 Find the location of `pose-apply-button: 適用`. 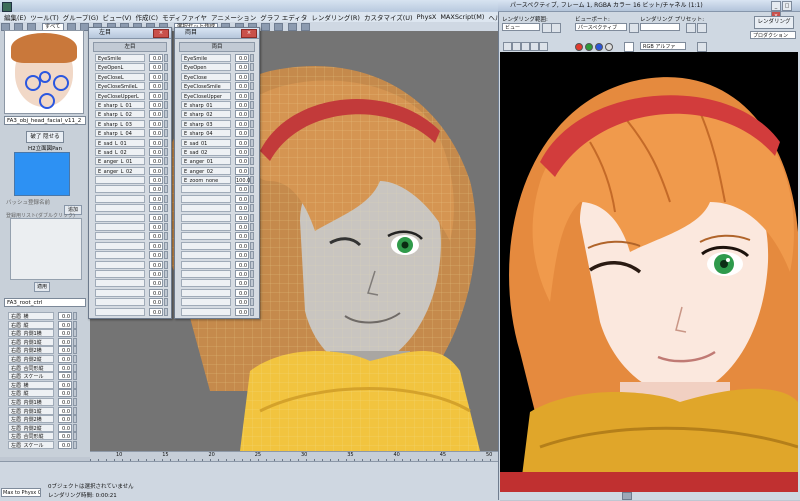

pose-apply-button: 適用 is located at coordinates (42, 287).